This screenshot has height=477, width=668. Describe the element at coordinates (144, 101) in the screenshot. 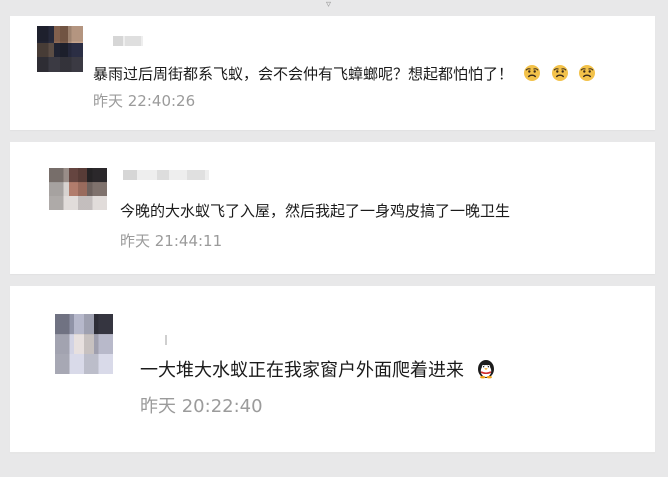

I see `comment-time: 昨天 22:40:26` at that location.